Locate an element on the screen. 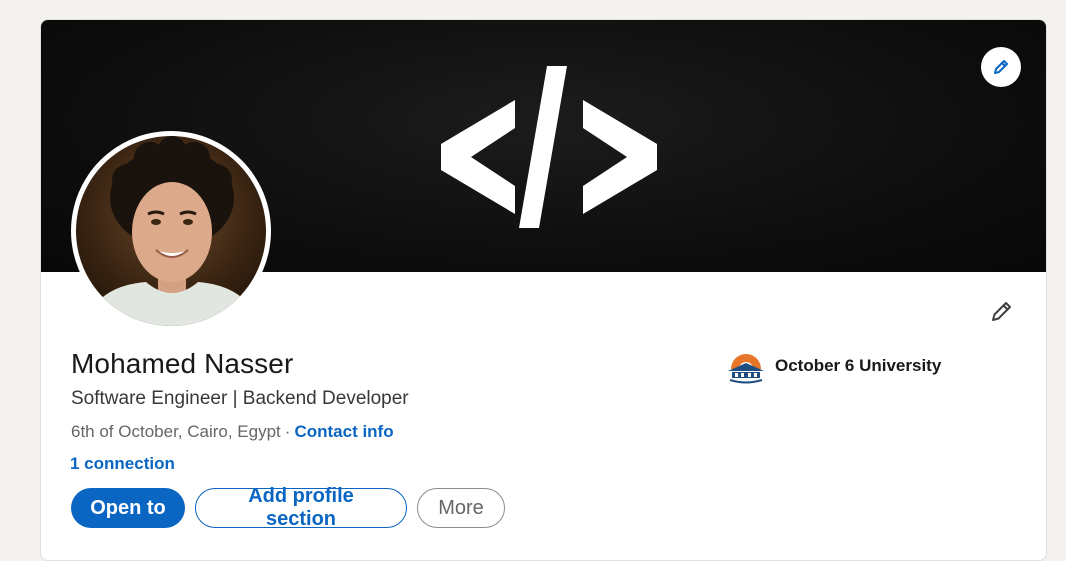 This screenshot has height=561, width=1066. education-entry: October 6 University is located at coordinates (834, 366).